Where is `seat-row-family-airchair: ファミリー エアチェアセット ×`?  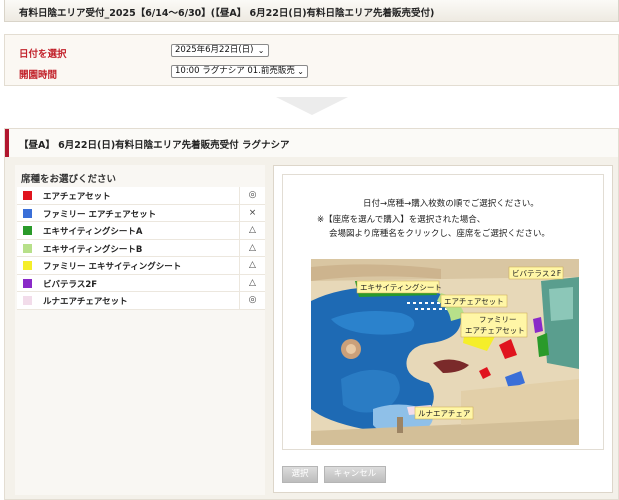
seat-row-family-airchair: ファミリー エアチェアセット × is located at coordinates (141, 213).